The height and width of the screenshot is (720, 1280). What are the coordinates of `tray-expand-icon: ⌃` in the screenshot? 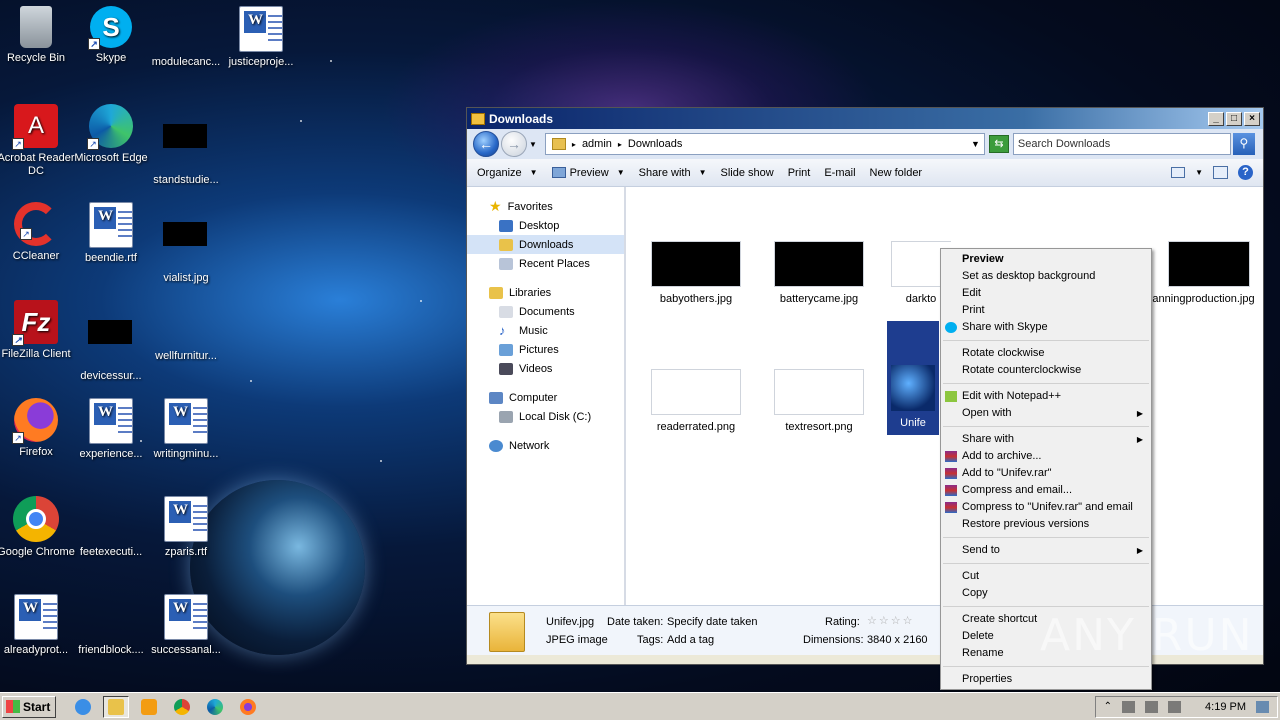 It's located at (1108, 706).